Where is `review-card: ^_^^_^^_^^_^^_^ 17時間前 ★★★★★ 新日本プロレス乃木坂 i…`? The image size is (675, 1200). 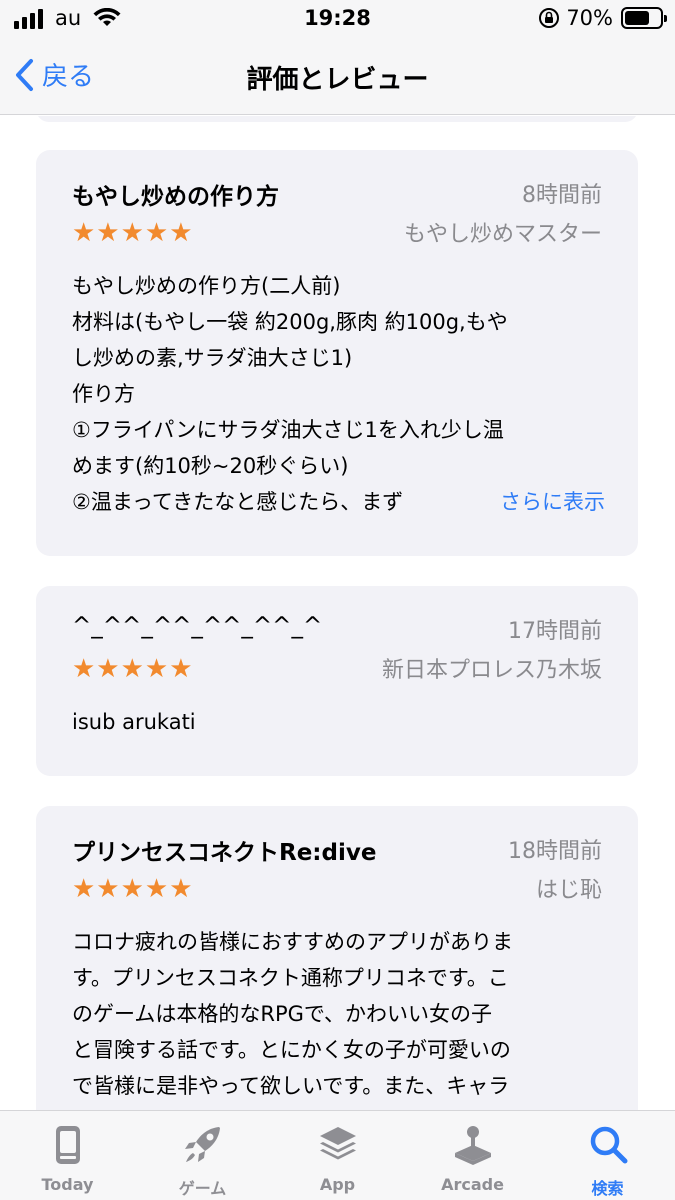
review-card: ^_^^_^^_^^_^^_^ 17時間前 ★★★★★ 新日本プロレス乃木坂 i… is located at coordinates (337, 681).